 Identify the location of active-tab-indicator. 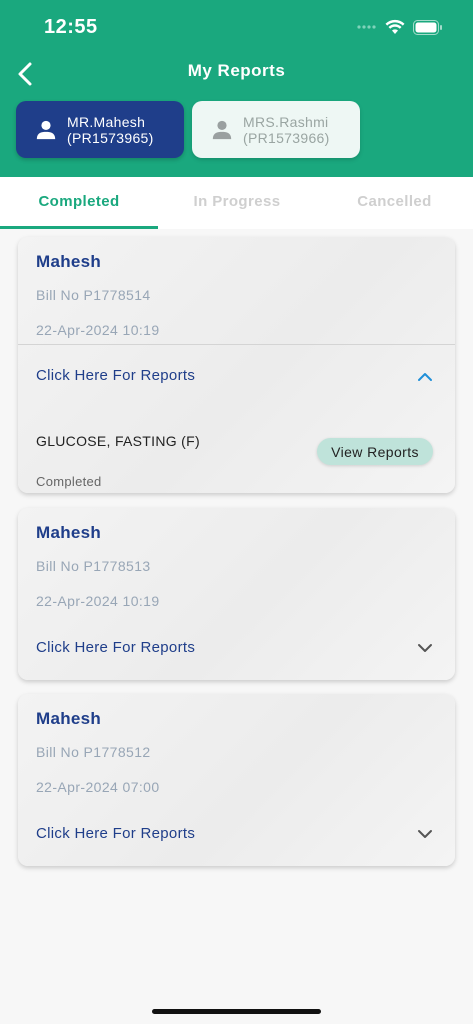
(79, 227).